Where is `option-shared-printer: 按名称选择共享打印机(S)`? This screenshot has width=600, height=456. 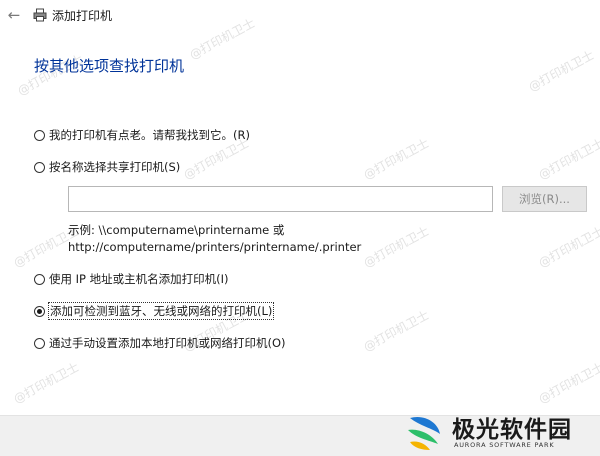
option-shared-printer: 按名称选择共享打印机(S) is located at coordinates (107, 167).